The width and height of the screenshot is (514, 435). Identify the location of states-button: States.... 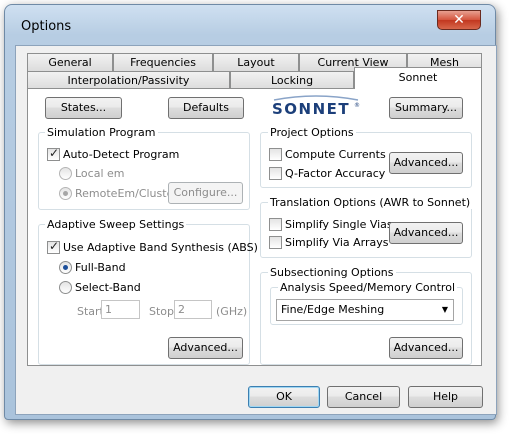
(83, 108).